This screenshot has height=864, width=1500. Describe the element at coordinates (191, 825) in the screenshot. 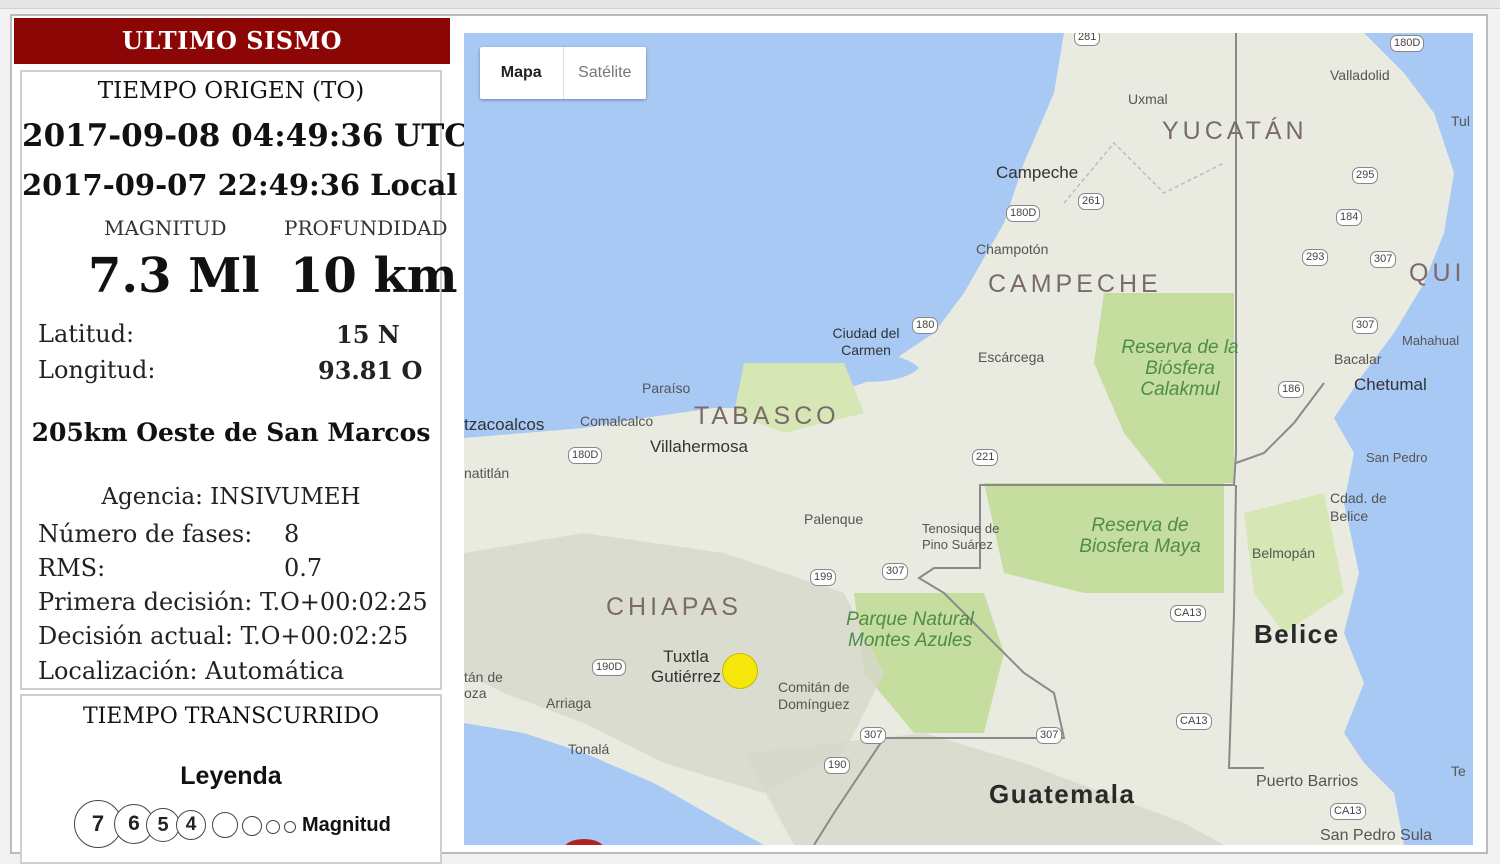

I see `legend-magnitude-4-icon: 4` at that location.